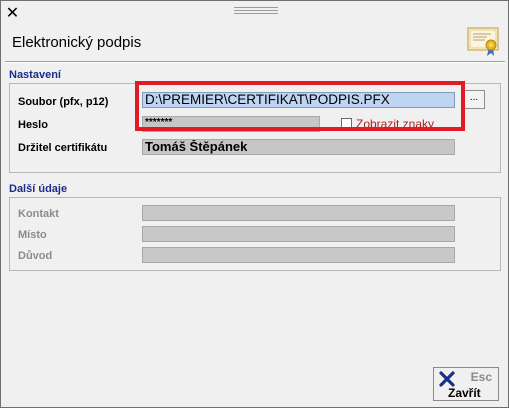 The image size is (509, 408). I want to click on password-label: Heslo, so click(33, 125).